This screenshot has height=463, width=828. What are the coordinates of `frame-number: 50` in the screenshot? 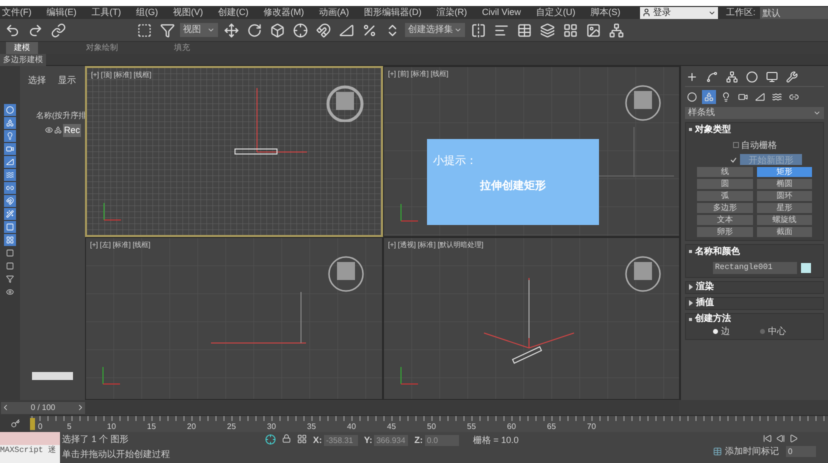 It's located at (431, 427).